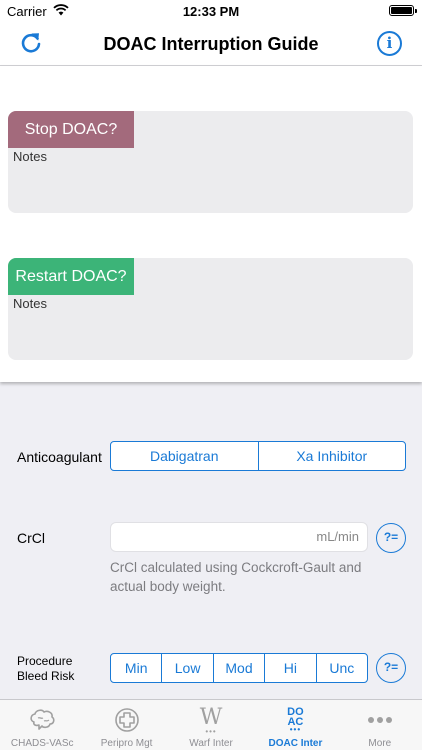  I want to click on stop-doac-card: Stop DOAC? Notes, so click(210, 162).